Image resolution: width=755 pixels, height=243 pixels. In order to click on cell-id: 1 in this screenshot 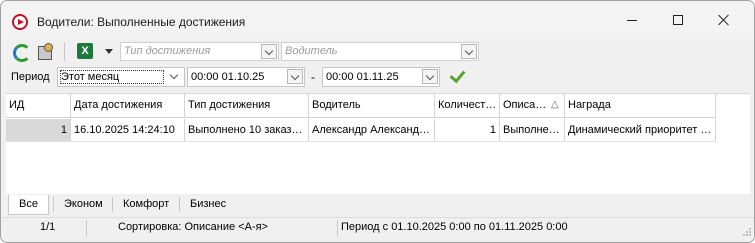, I will do `click(38, 130)`.